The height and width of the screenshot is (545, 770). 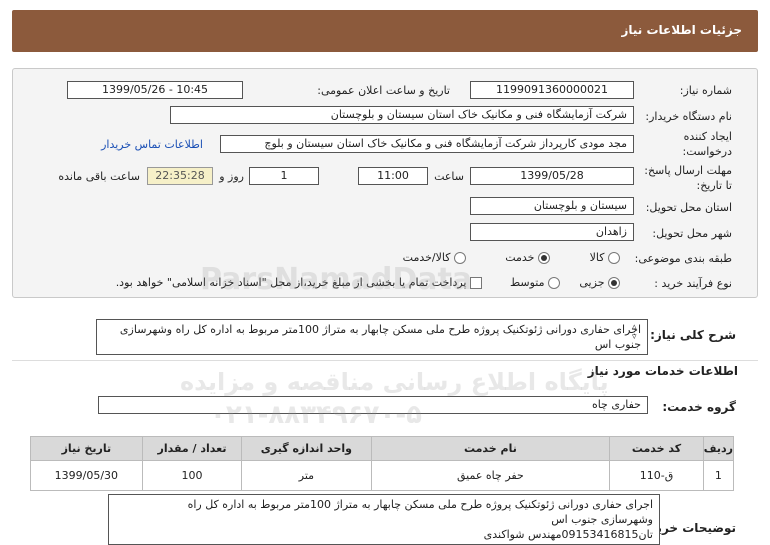 I want to click on deadline-label-line2: تا تاریخ:, so click(x=714, y=185).